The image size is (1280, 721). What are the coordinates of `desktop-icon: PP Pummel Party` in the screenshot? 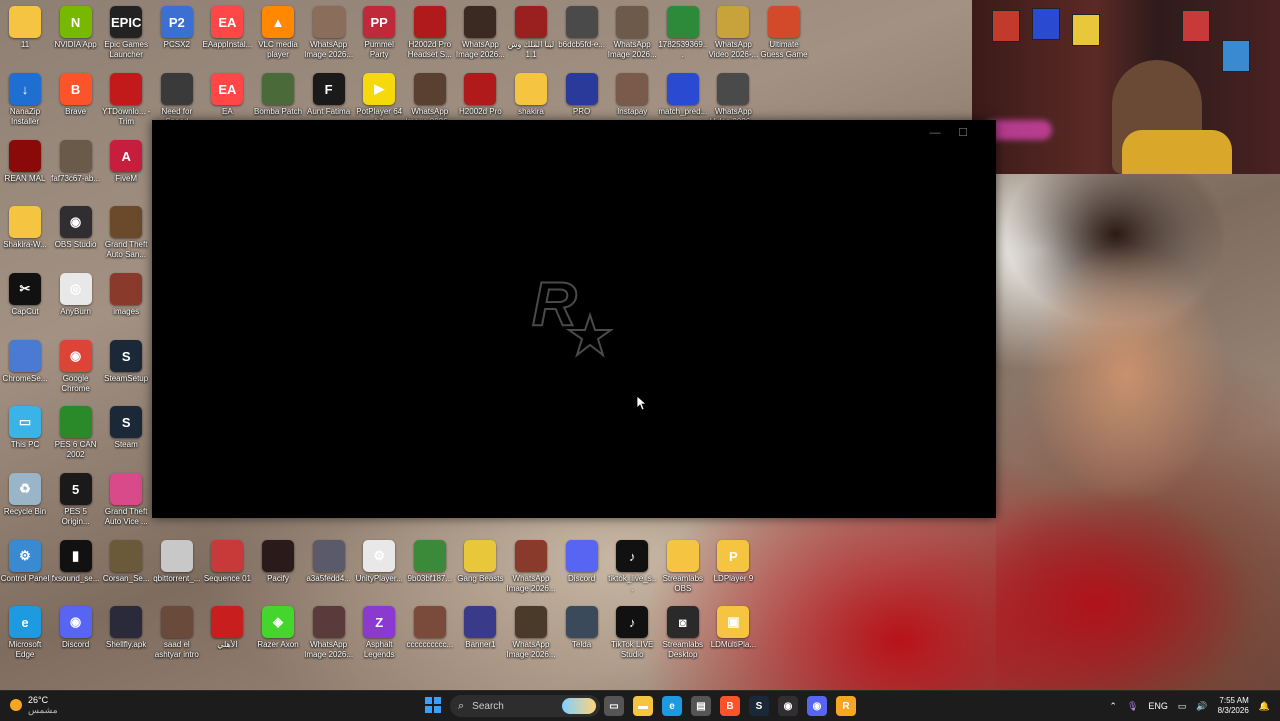 It's located at (379, 33).